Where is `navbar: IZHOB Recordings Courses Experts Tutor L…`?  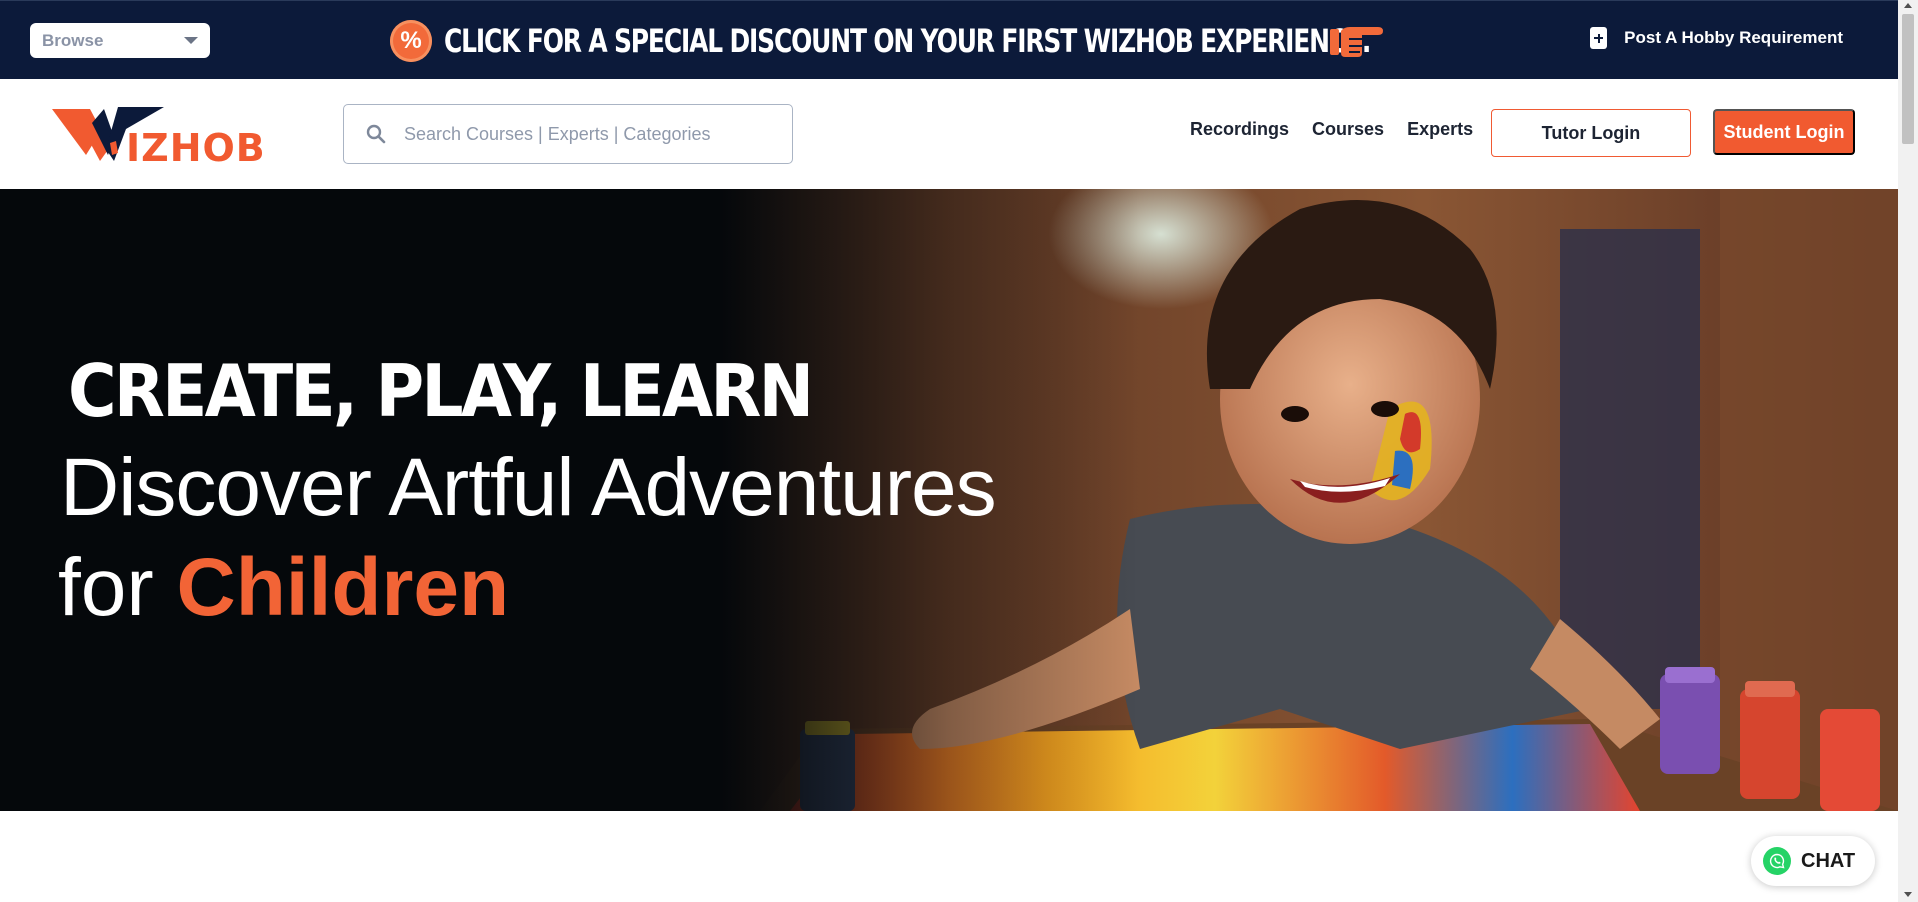 navbar: IZHOB Recordings Courses Experts Tutor L… is located at coordinates (949, 134).